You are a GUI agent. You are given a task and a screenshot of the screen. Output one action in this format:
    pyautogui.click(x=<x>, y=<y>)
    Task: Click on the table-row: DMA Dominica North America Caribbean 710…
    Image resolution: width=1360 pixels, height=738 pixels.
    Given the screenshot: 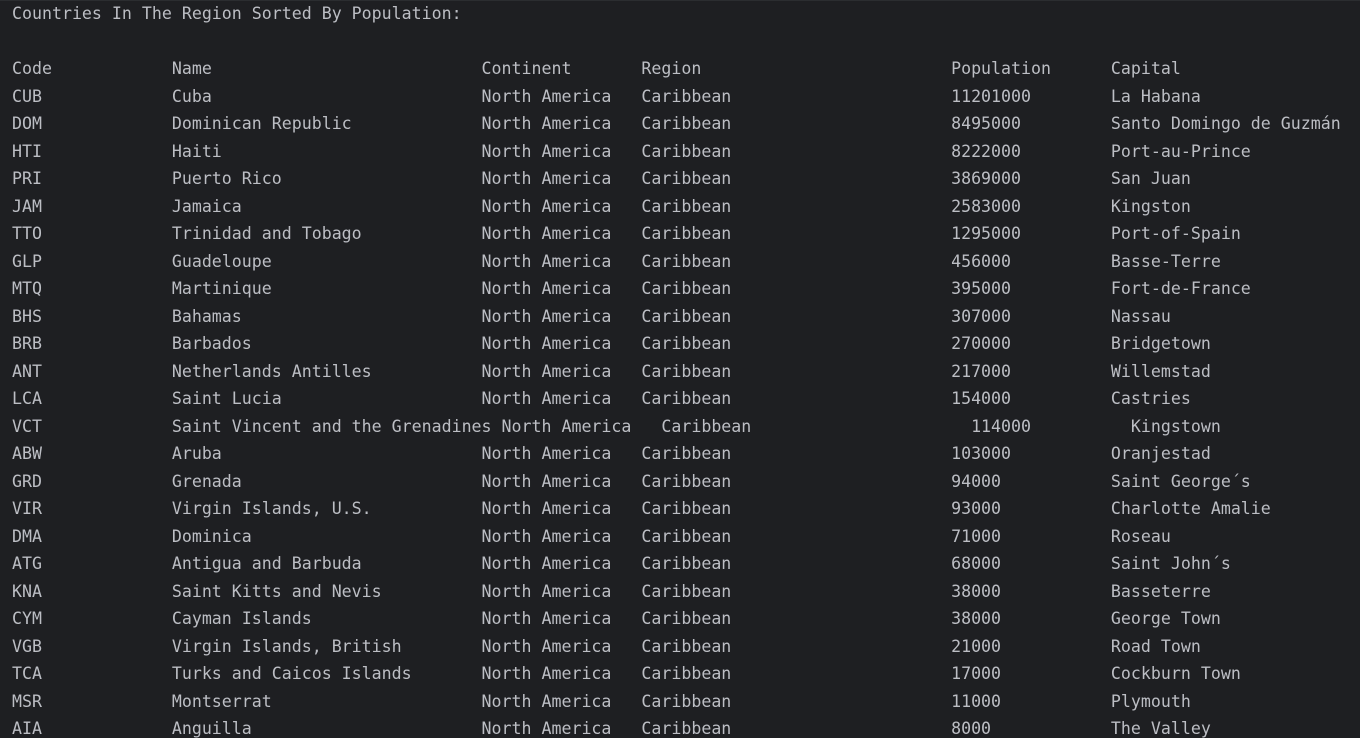 What is the action you would take?
    pyautogui.click(x=591, y=536)
    